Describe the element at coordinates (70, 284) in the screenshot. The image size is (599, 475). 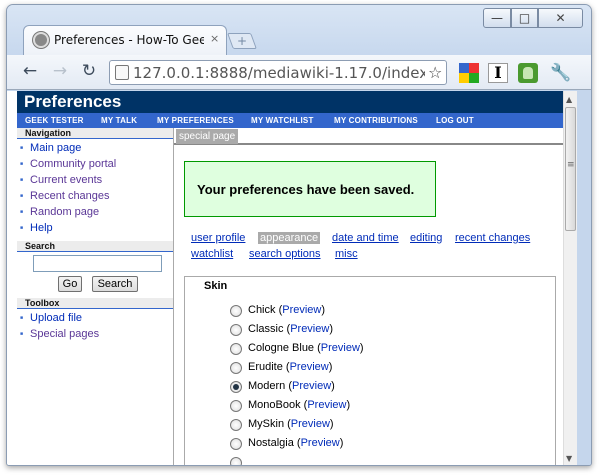
I see `go-button: Go` at that location.